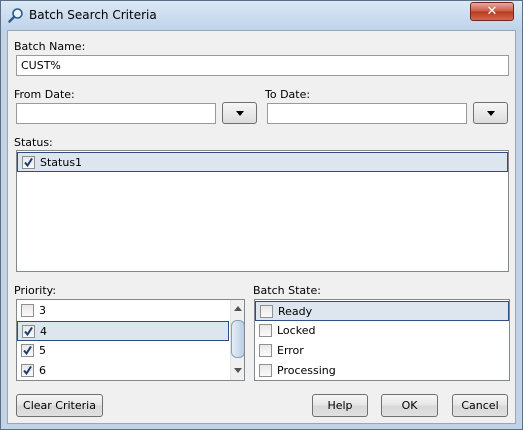  What do you see at coordinates (42, 310) in the screenshot?
I see `priority-item-label: 3` at bounding box center [42, 310].